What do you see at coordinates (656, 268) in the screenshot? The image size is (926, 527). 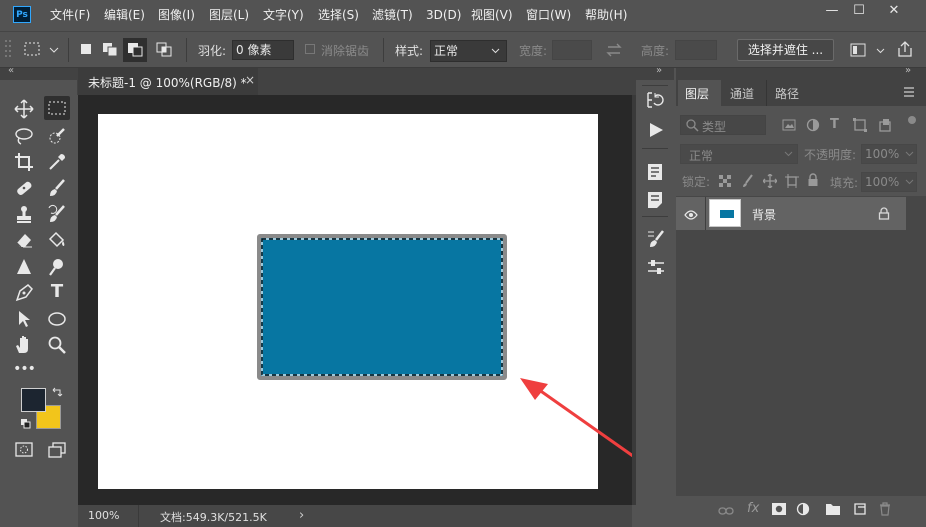 I see `adjustments-sliders-icon` at bounding box center [656, 268].